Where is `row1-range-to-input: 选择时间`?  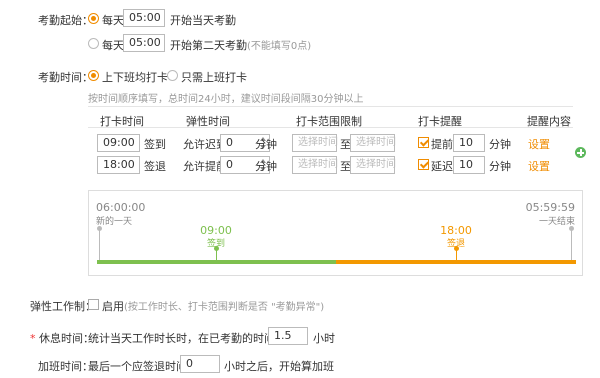
row1-range-to-input: 选择时间 is located at coordinates (373, 143).